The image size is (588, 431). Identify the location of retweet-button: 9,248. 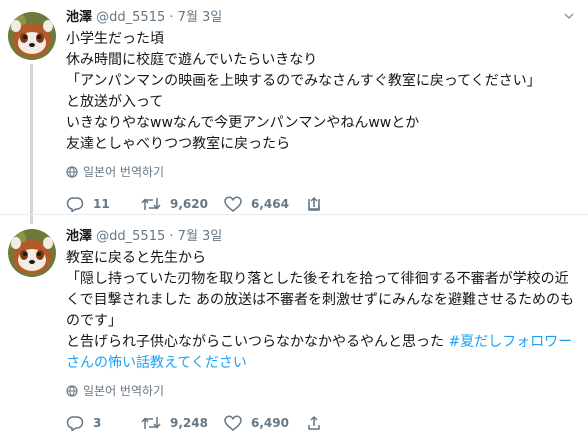
(182, 423).